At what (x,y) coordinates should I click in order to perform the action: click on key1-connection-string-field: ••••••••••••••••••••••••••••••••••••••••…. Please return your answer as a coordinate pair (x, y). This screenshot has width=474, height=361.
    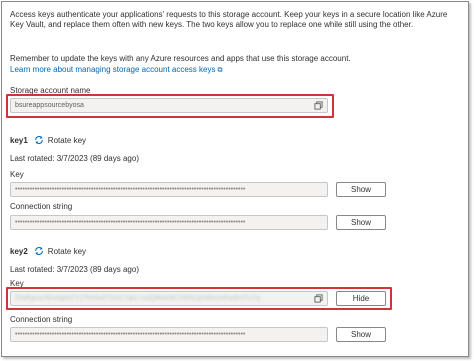
    Looking at the image, I should click on (169, 222).